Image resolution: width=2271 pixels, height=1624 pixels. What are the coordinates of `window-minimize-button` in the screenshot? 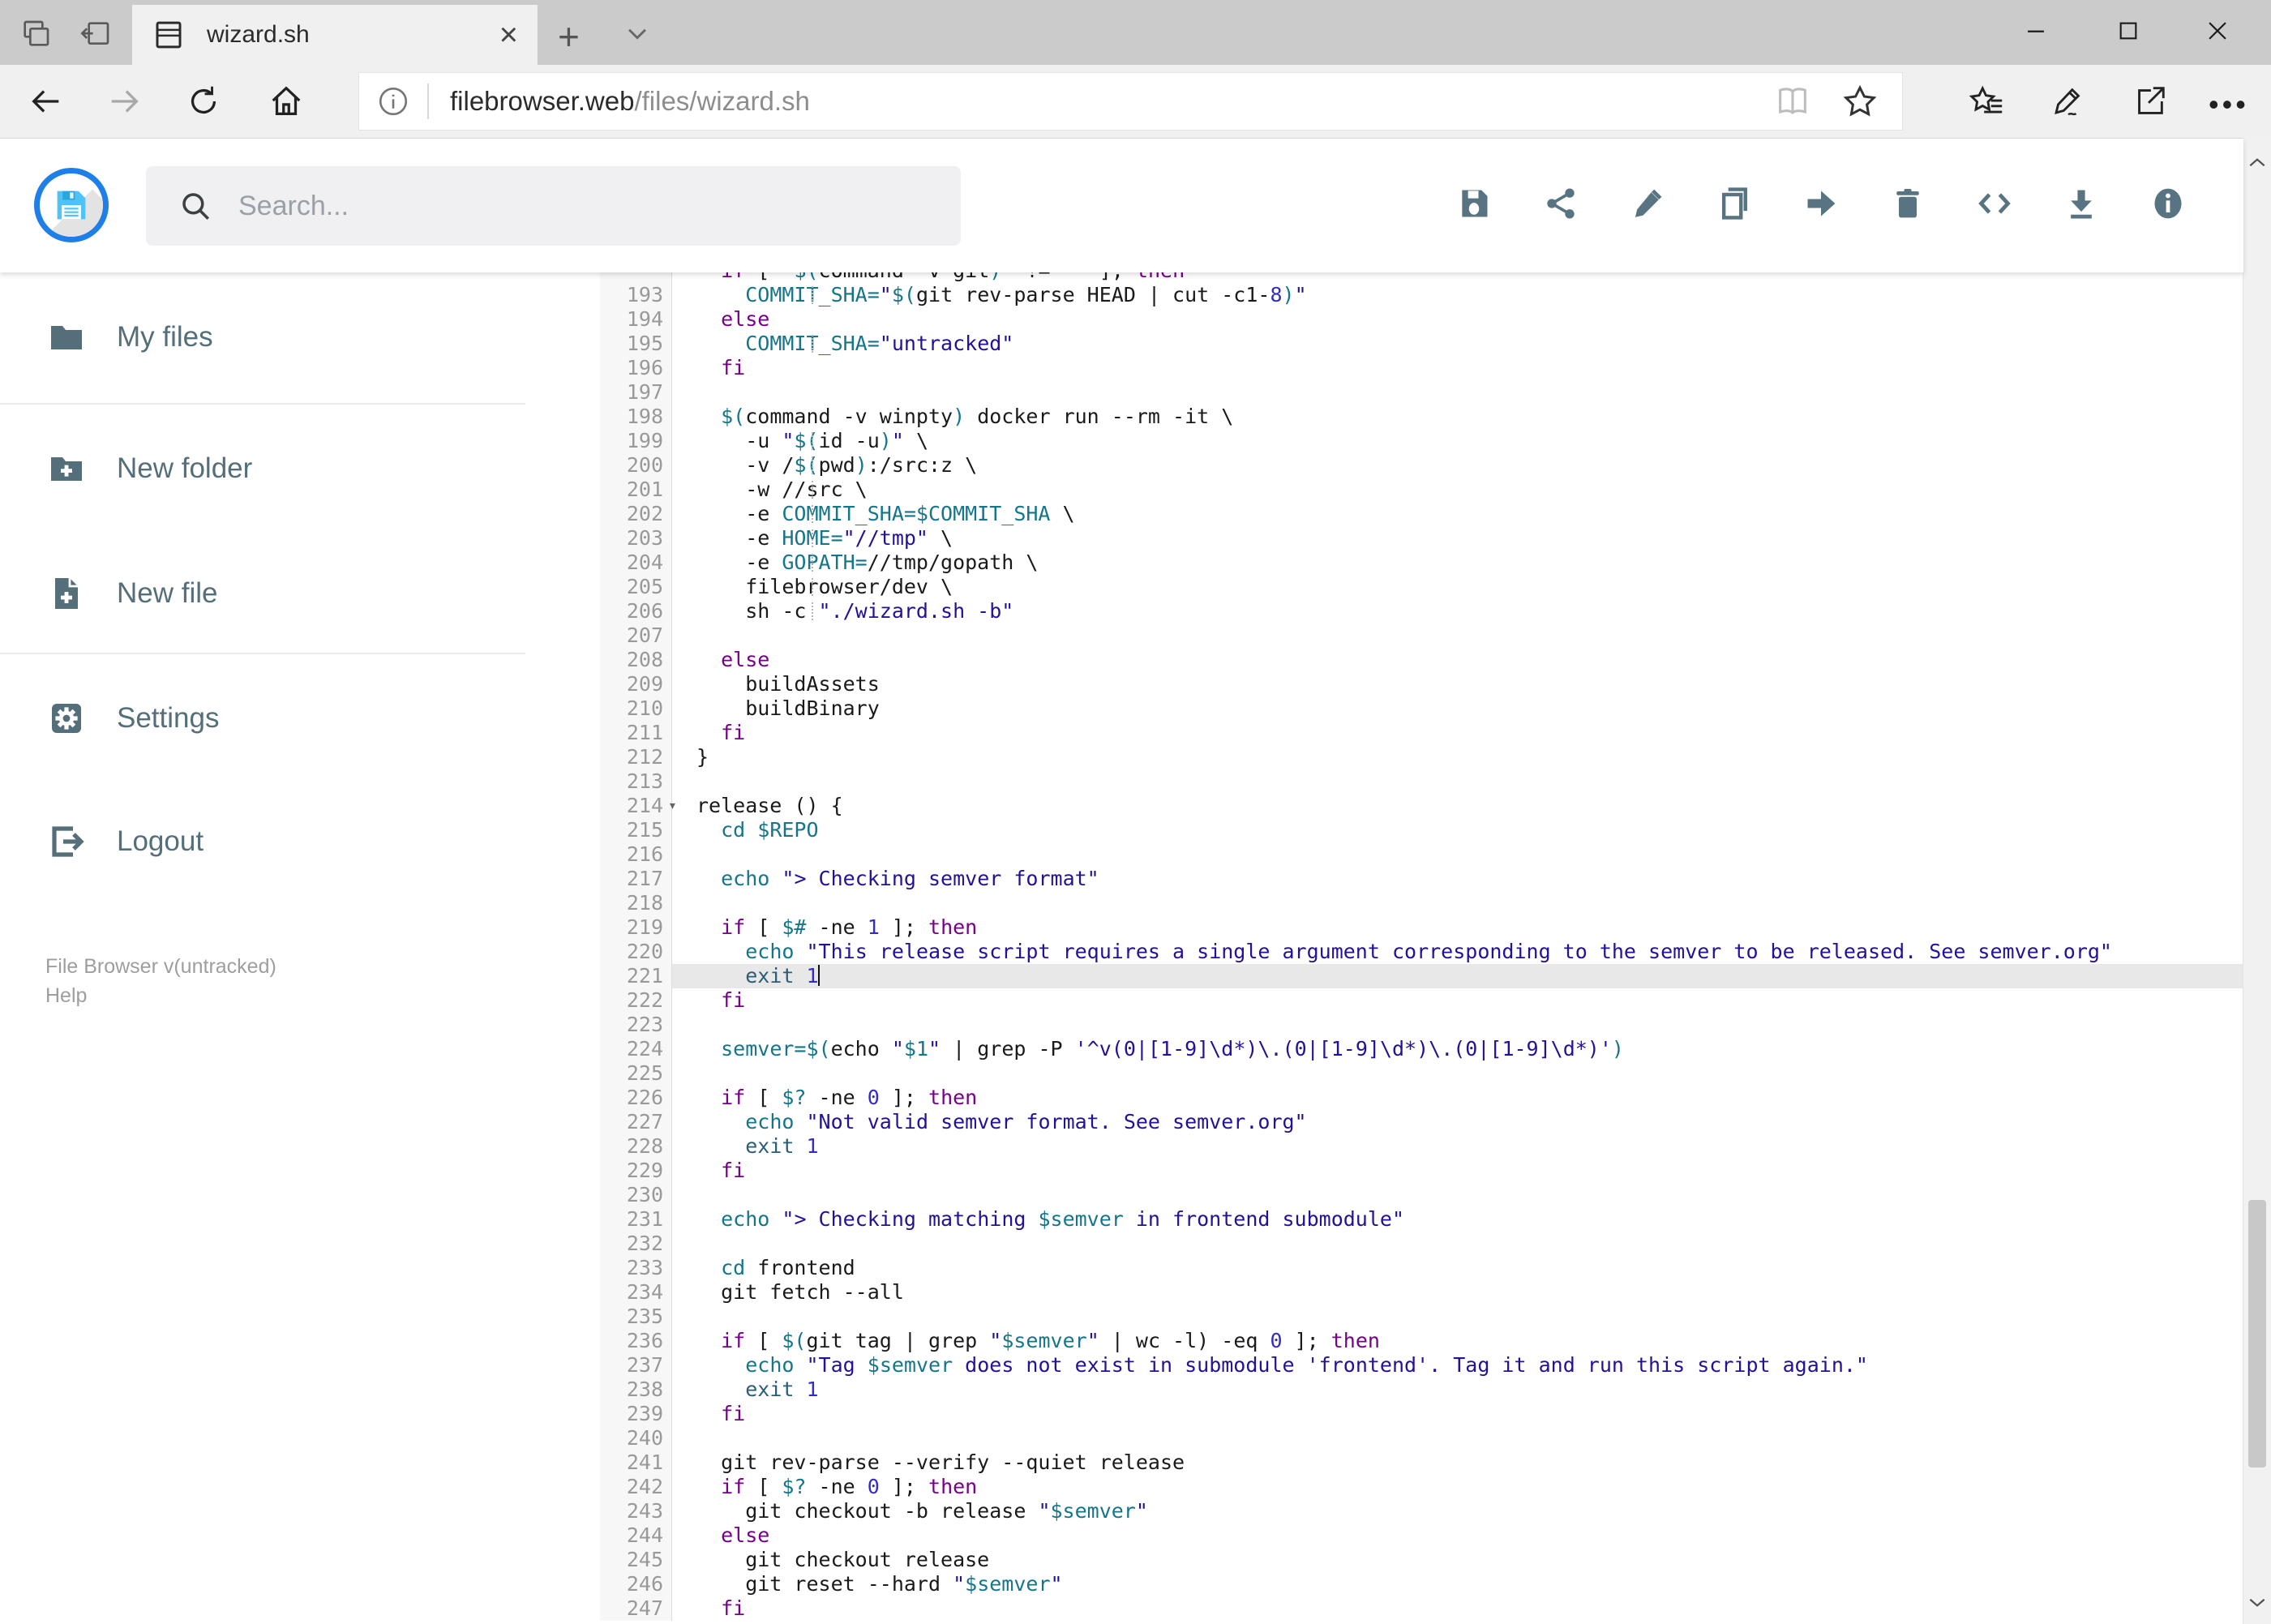 It's located at (2036, 31).